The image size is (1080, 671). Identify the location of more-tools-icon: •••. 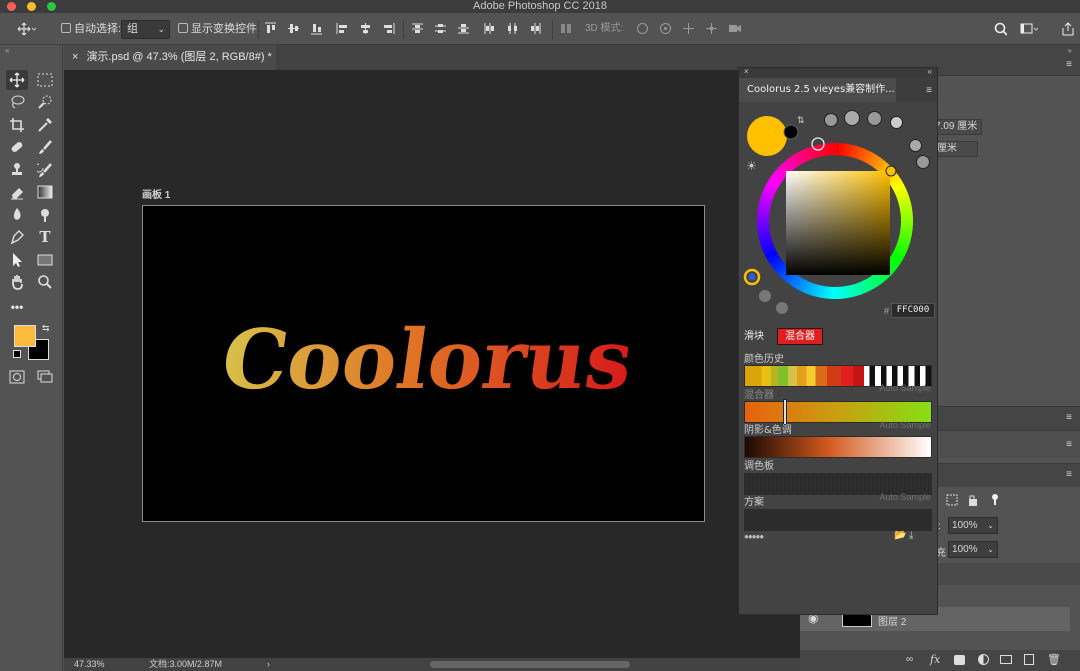
(17, 307).